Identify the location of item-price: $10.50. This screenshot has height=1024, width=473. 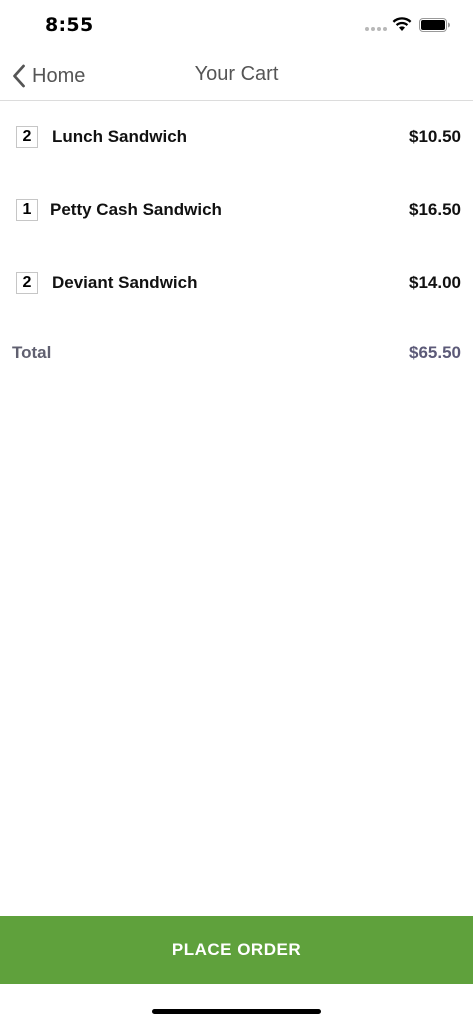
(435, 136).